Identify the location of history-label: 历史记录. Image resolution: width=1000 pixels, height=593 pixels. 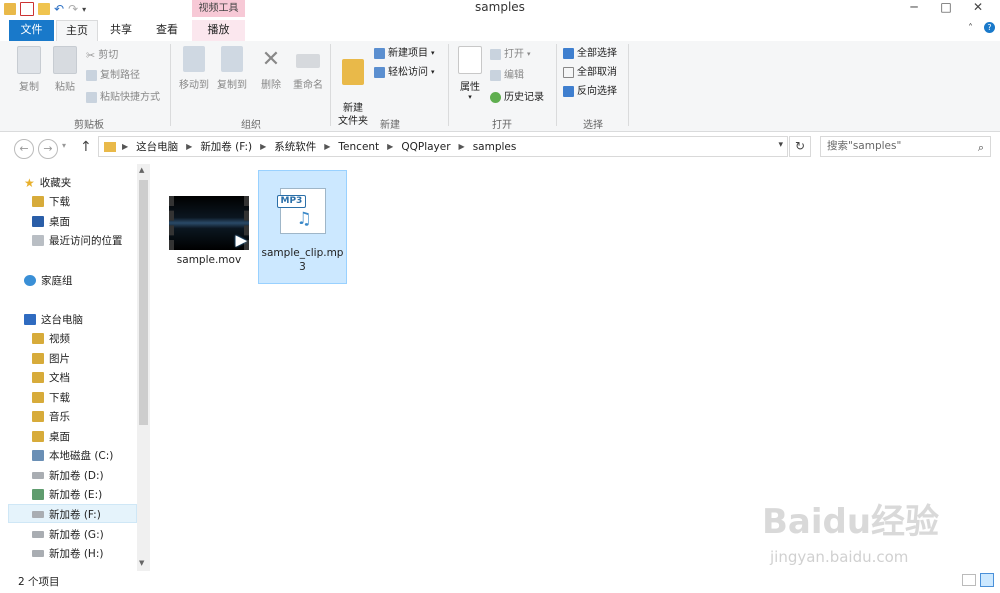
(524, 97).